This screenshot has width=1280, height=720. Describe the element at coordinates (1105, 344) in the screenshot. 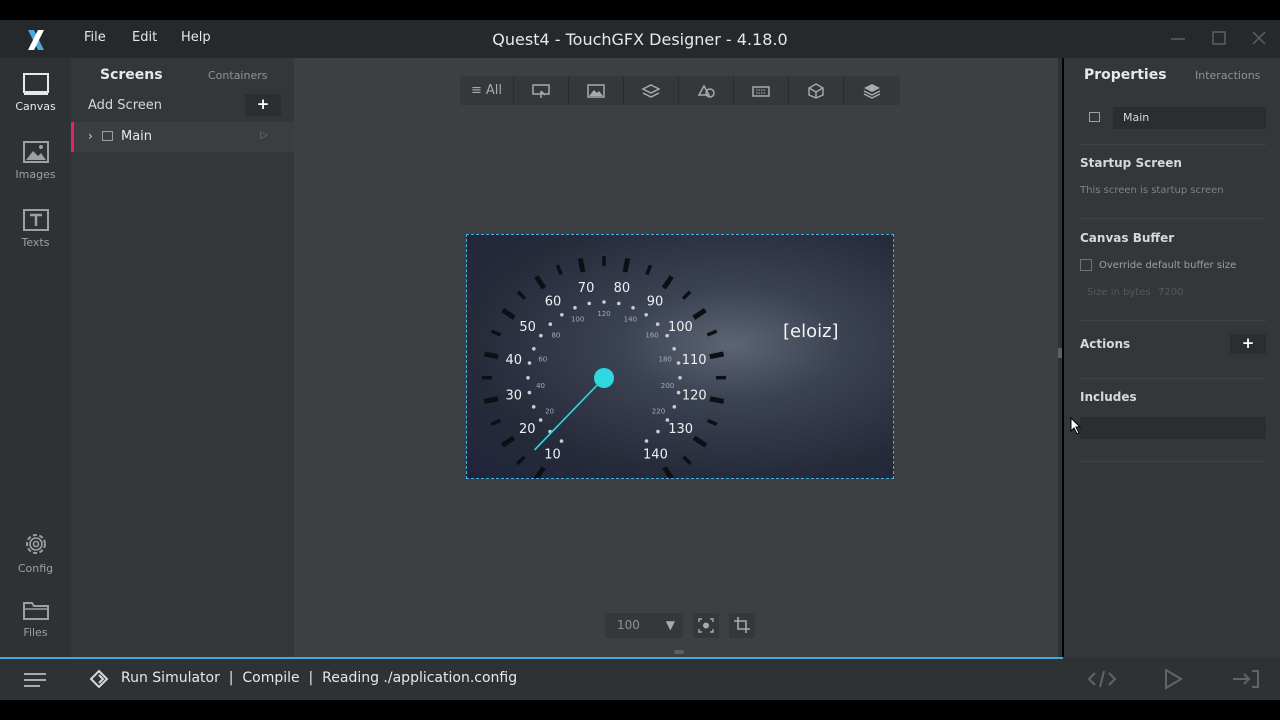

I see `actions-title: Actions` at that location.